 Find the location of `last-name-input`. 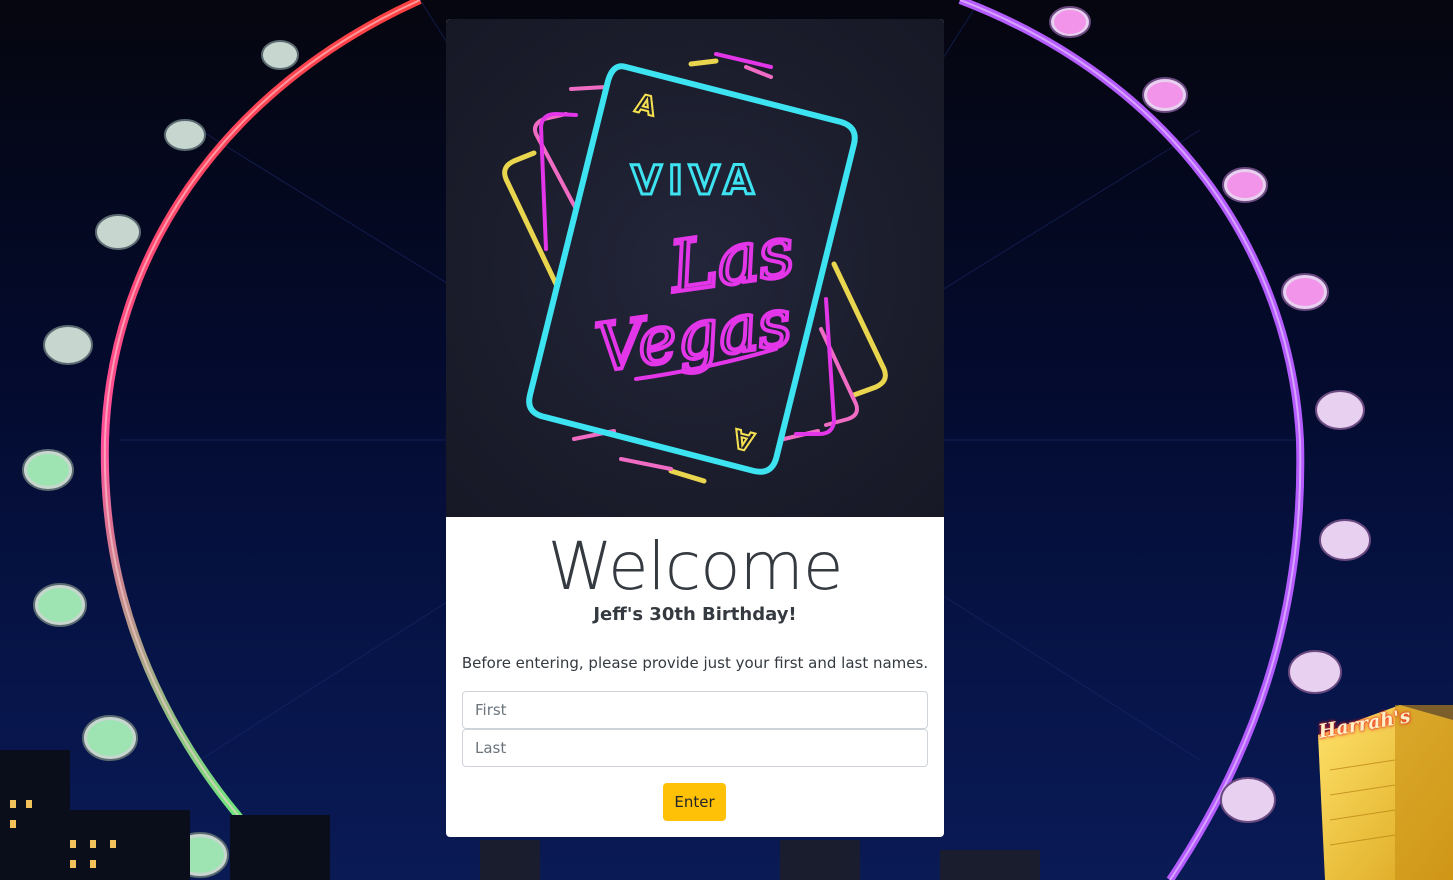

last-name-input is located at coordinates (695, 748).